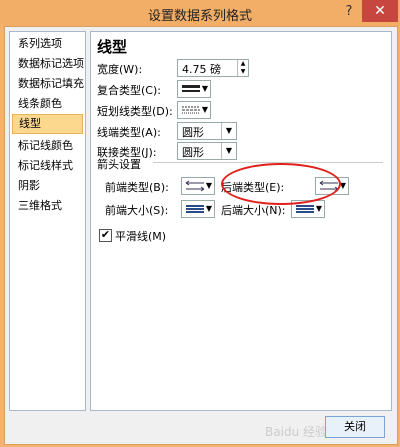 The width and height of the screenshot is (400, 447). Describe the element at coordinates (48, 64) in the screenshot. I see `sidebar-item-marker-options: 数据标记选项` at that location.